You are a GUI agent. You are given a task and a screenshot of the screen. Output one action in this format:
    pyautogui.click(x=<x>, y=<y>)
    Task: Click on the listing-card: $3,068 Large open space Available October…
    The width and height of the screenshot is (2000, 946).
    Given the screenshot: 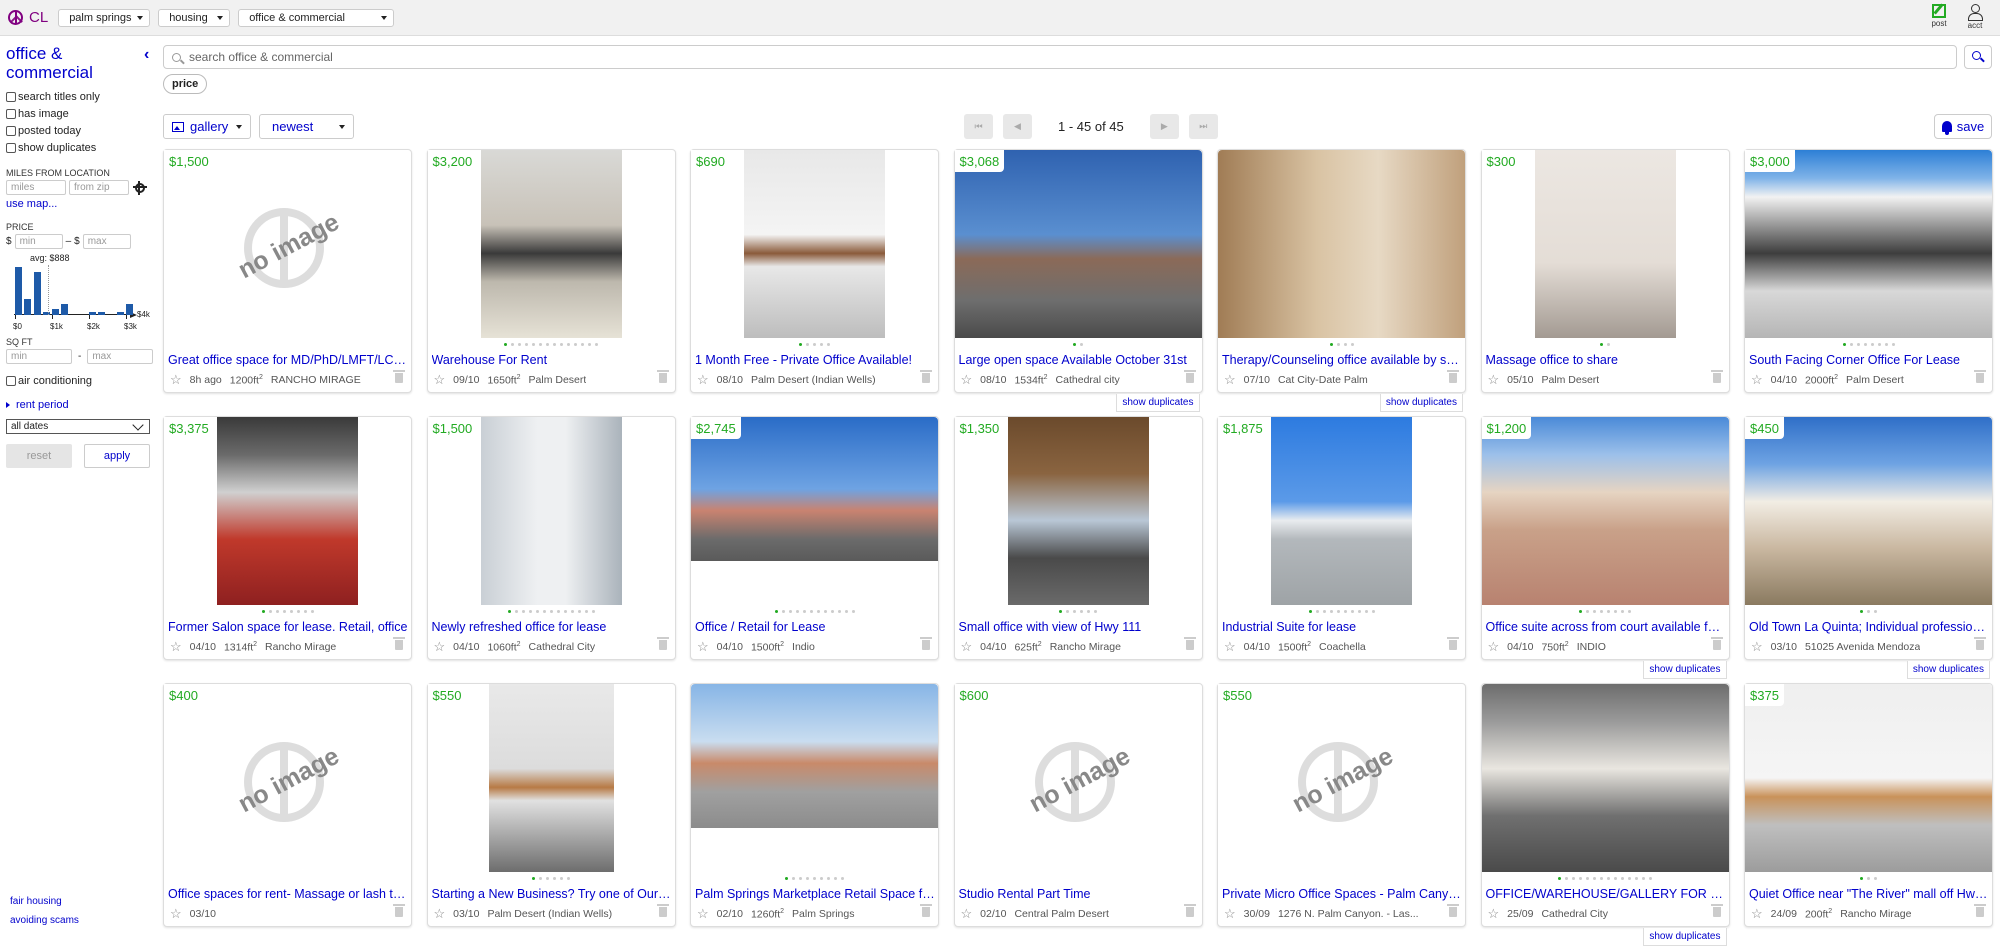 What is the action you would take?
    pyautogui.click(x=1078, y=280)
    